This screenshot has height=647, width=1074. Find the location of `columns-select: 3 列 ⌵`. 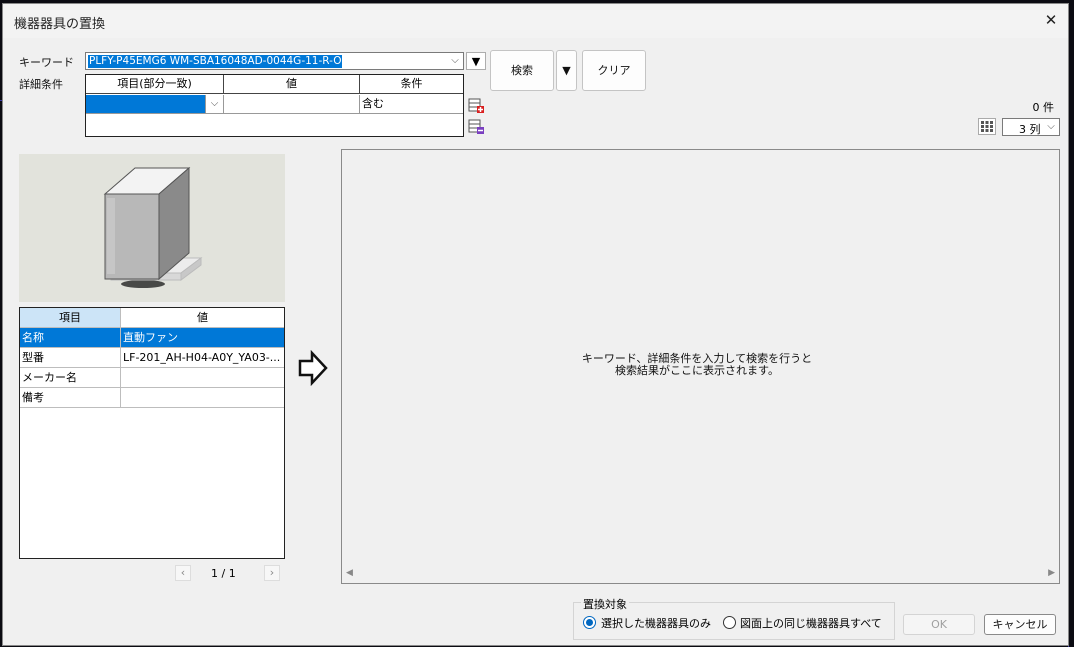

columns-select: 3 列 ⌵ is located at coordinates (1031, 127).